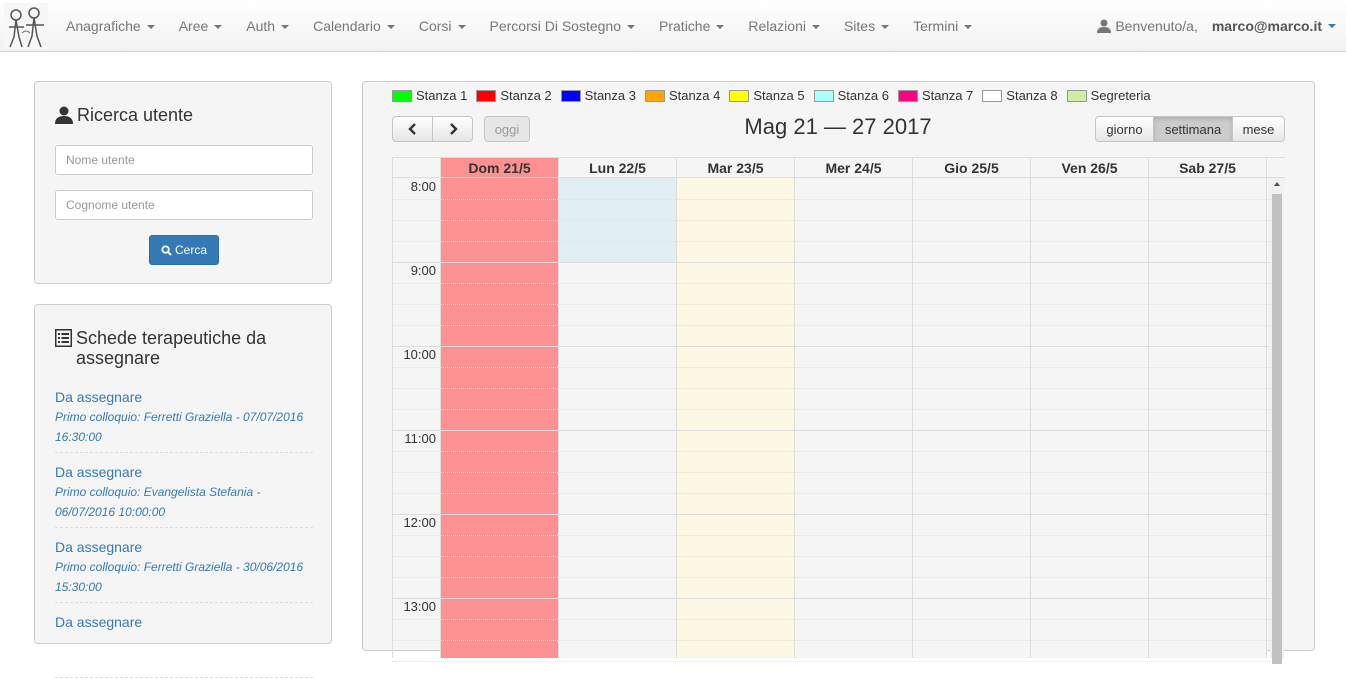  Describe the element at coordinates (1277, 429) in the screenshot. I see `scroll-thumb` at that location.